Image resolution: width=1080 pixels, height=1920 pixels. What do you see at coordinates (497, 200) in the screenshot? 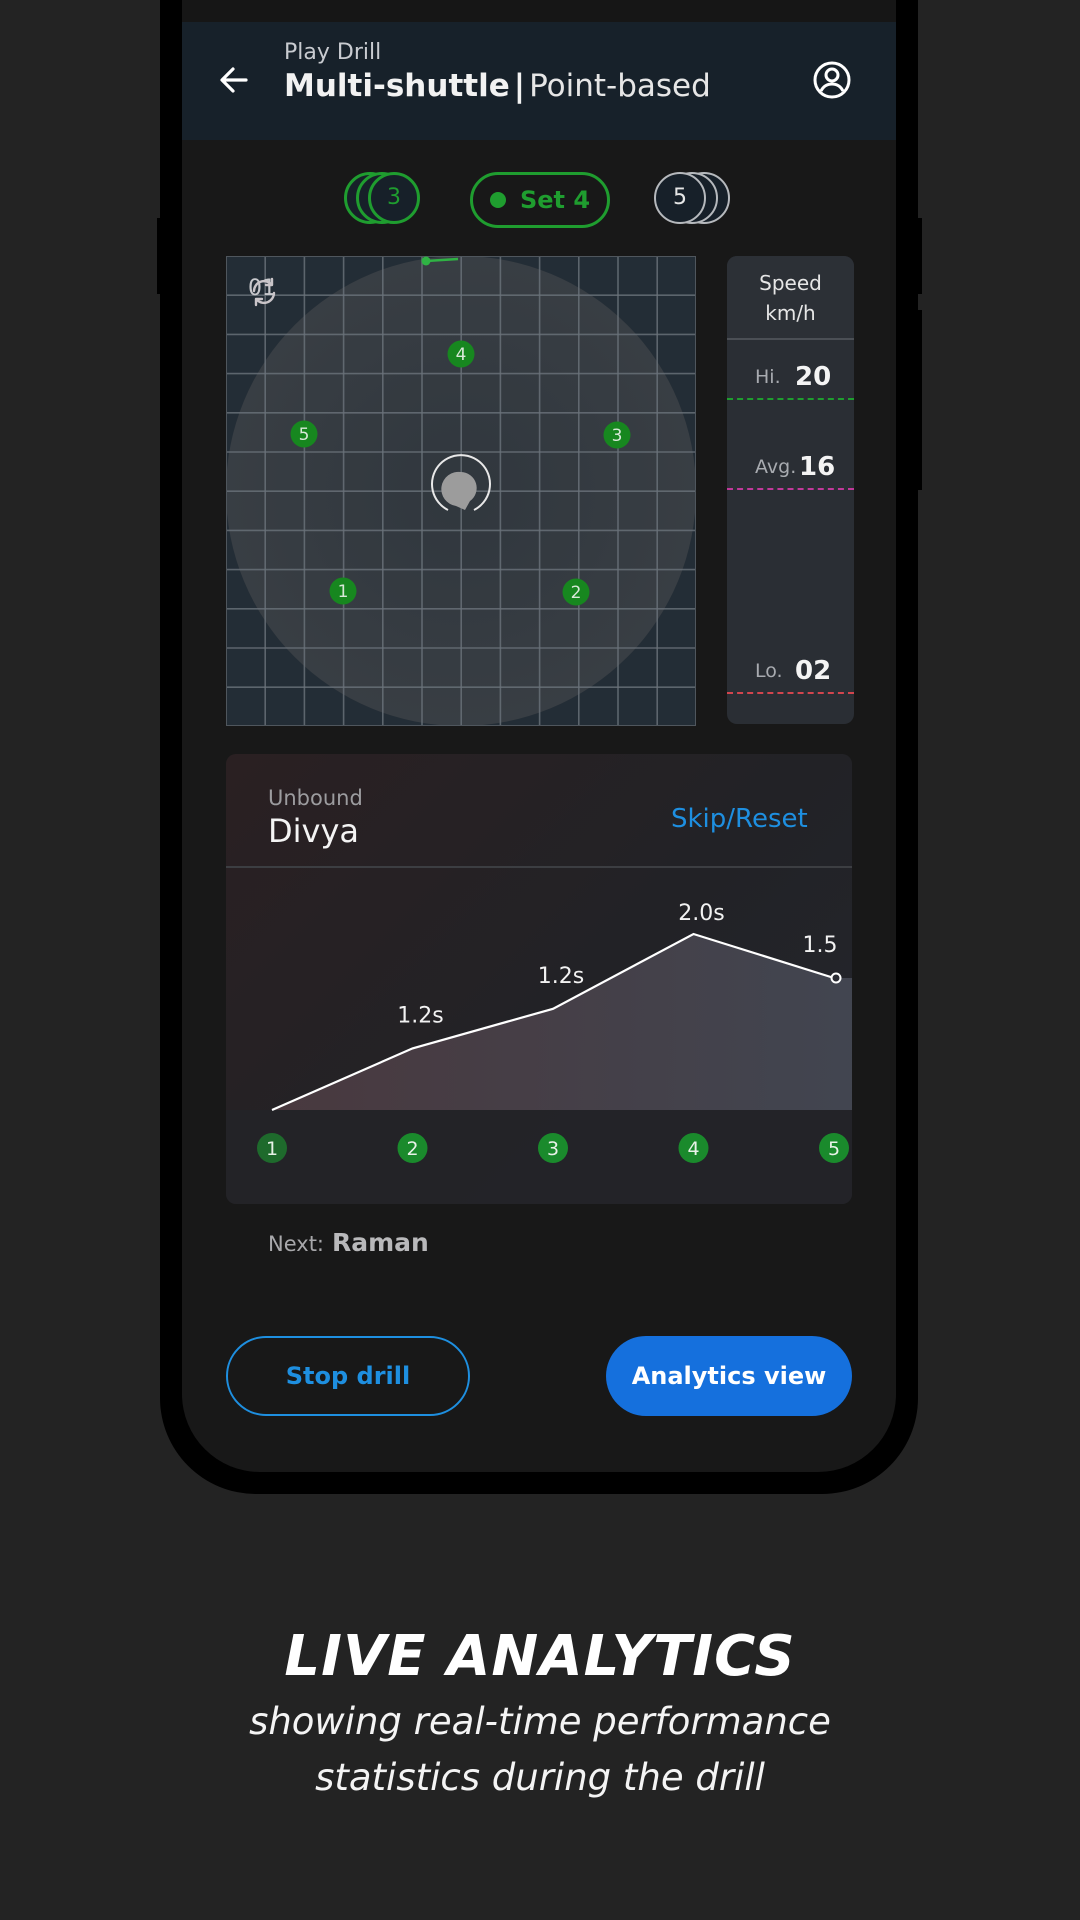
I see `active-dot-icon` at bounding box center [497, 200].